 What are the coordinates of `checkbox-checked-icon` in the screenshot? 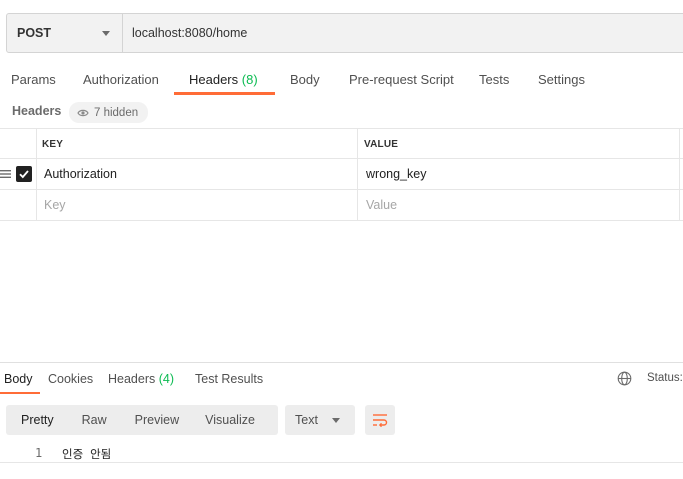 It's located at (24, 174).